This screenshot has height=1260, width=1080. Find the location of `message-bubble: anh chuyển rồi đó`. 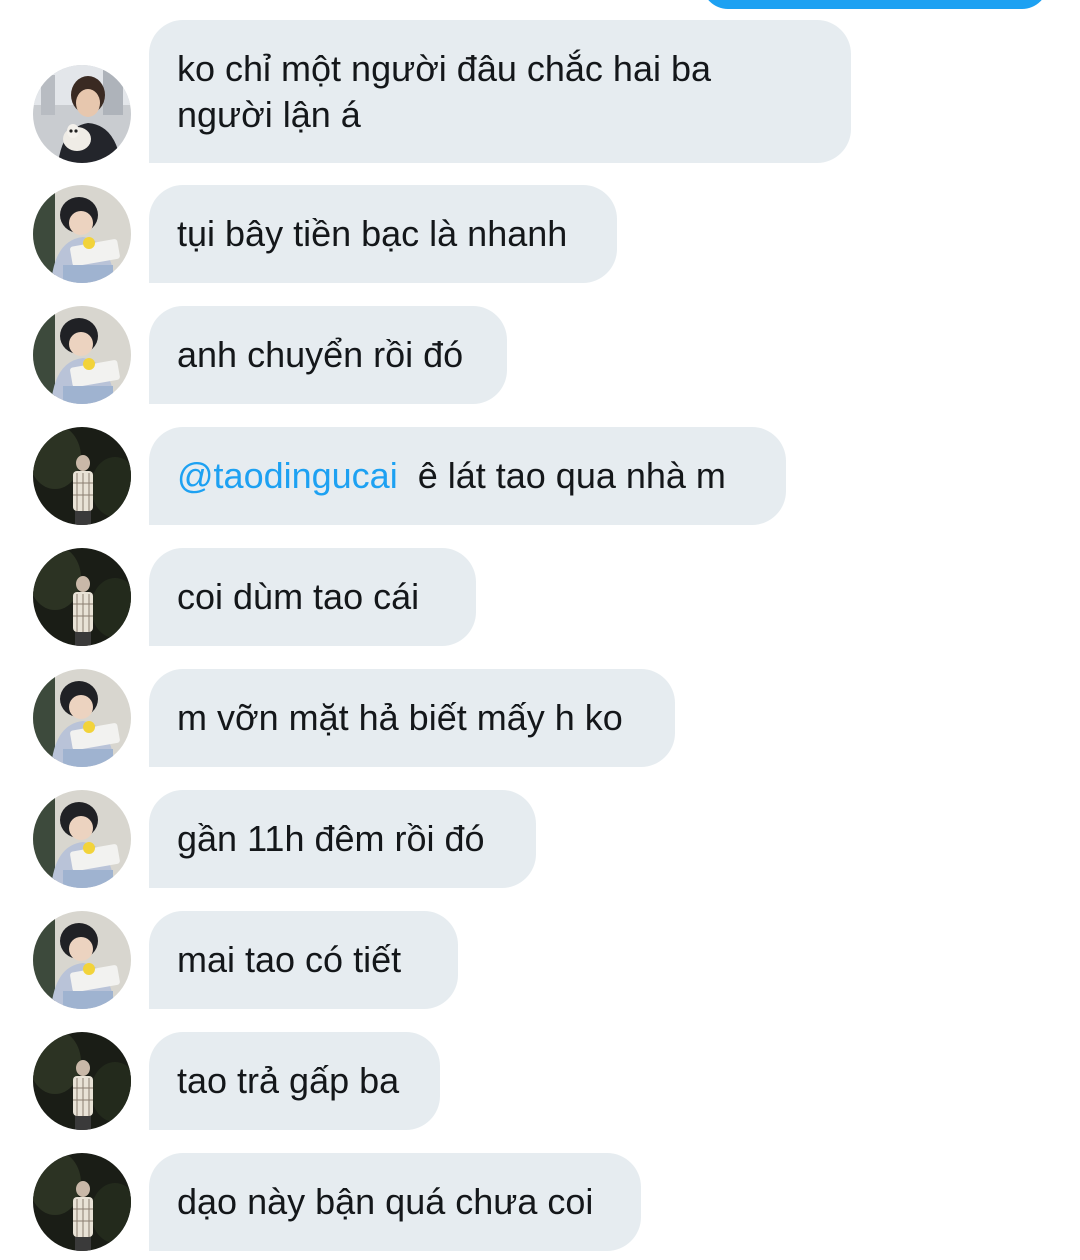

message-bubble: anh chuyển rồi đó is located at coordinates (328, 355).